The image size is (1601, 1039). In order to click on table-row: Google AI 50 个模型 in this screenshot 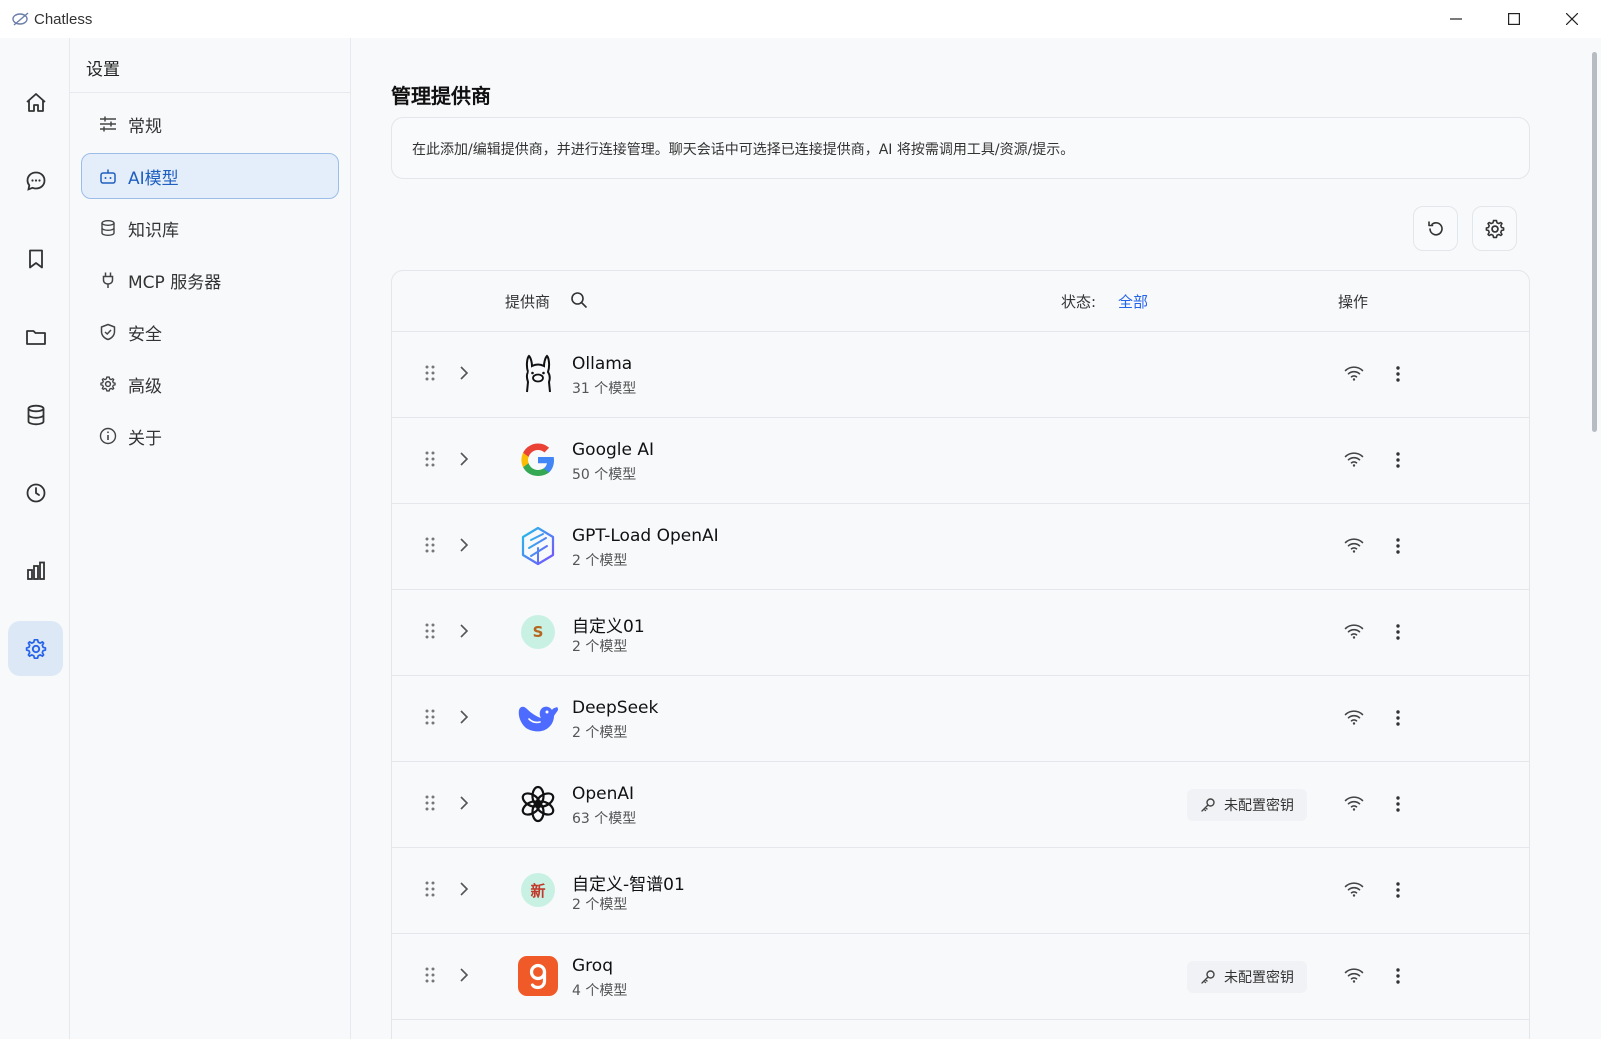, I will do `click(960, 461)`.